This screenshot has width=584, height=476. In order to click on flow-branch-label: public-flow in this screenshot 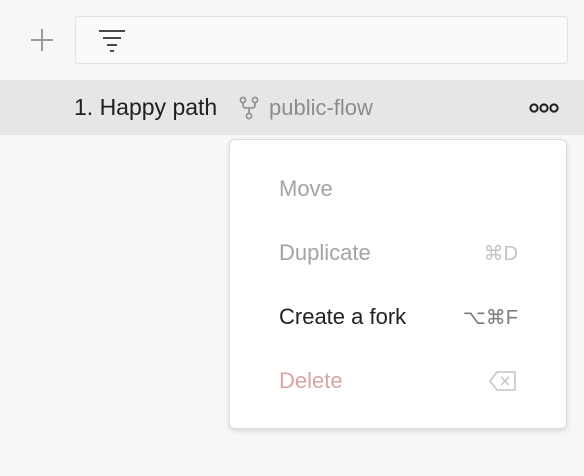, I will do `click(321, 107)`.